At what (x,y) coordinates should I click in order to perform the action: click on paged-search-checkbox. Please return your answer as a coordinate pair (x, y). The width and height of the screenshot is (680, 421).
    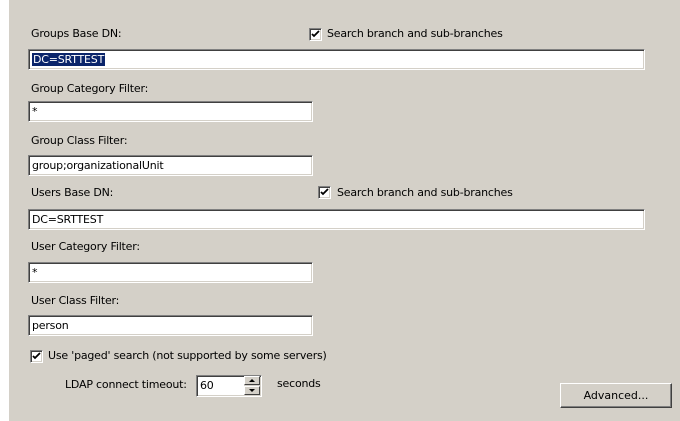
    Looking at the image, I should click on (36, 356).